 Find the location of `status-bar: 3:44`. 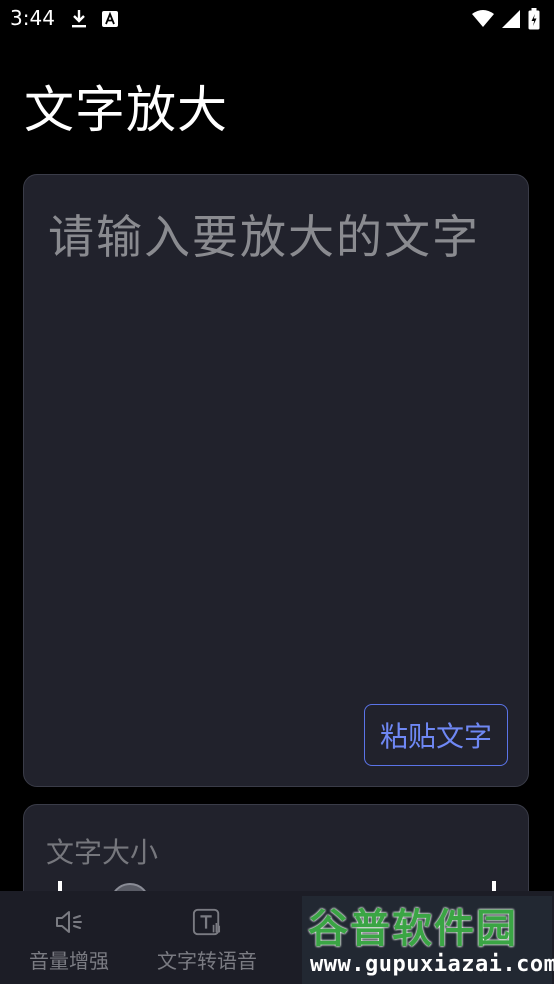

status-bar: 3:44 is located at coordinates (277, 19).